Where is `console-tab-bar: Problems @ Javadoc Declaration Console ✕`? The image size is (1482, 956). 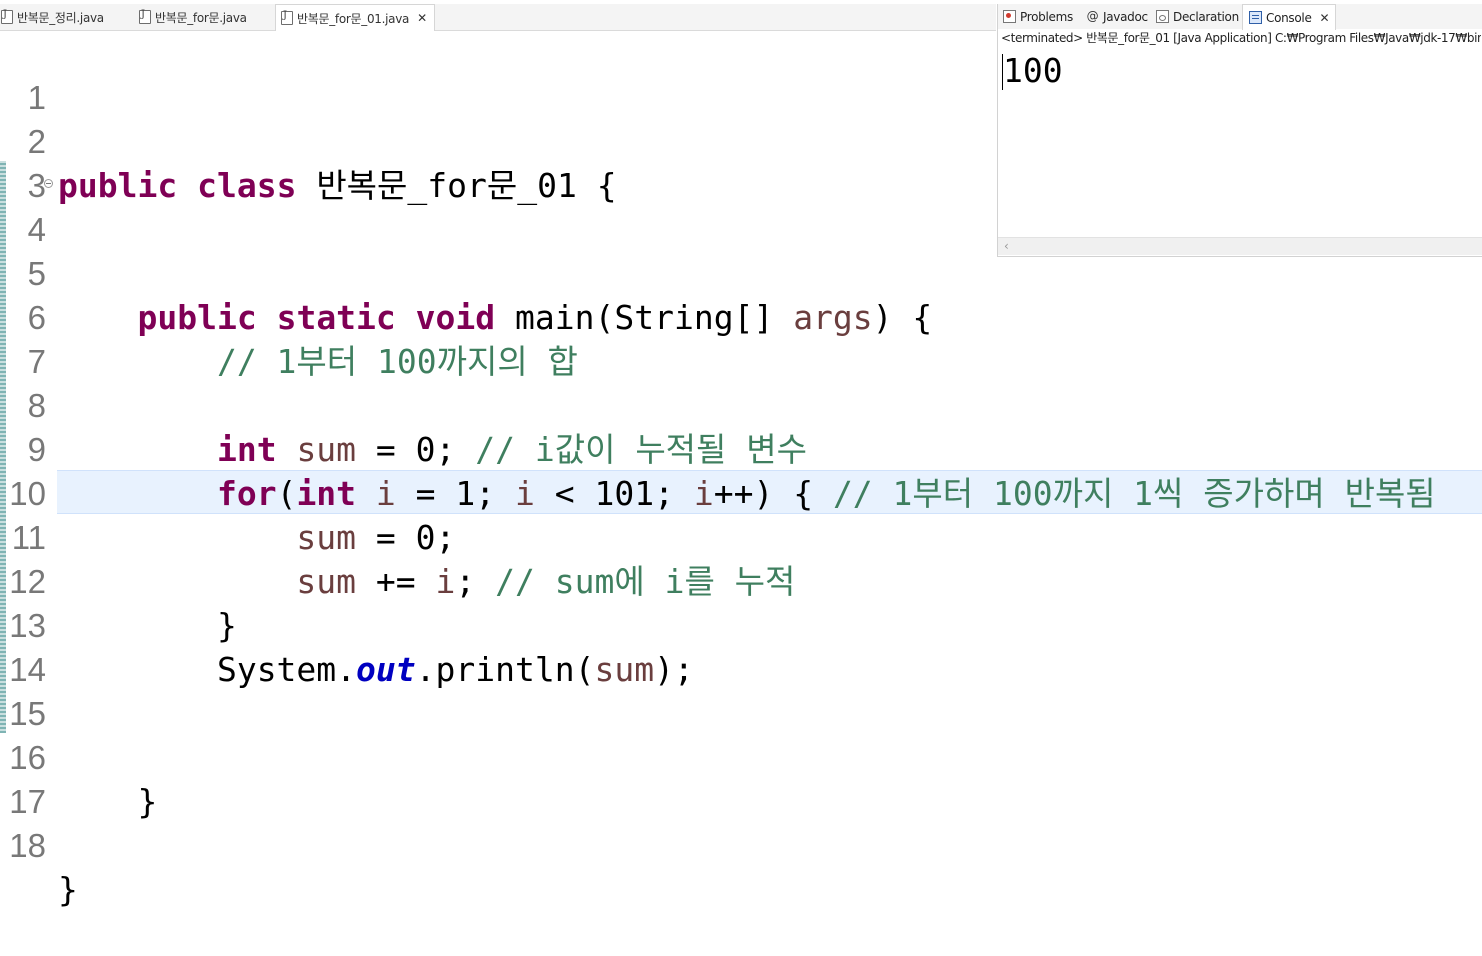
console-tab-bar: Problems @ Javadoc Declaration Console ✕ is located at coordinates (1240, 17).